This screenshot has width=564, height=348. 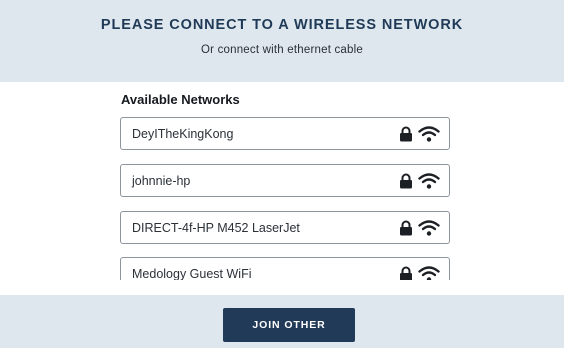 What do you see at coordinates (285, 180) in the screenshot?
I see `network-item: johnnie-hp` at bounding box center [285, 180].